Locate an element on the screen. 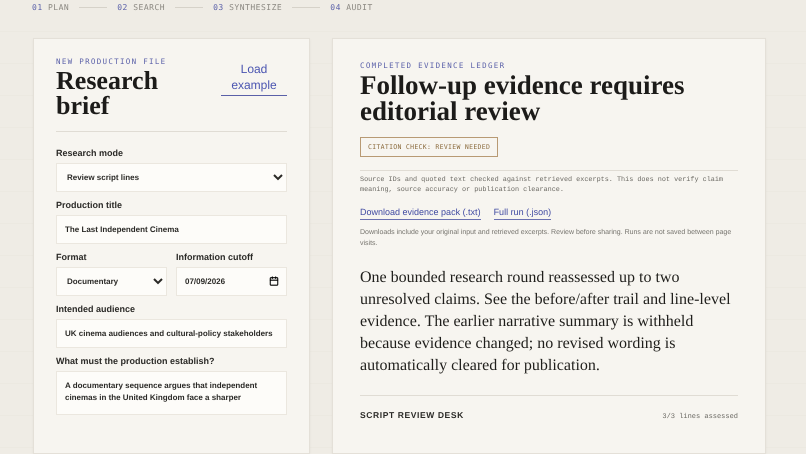 The height and width of the screenshot is (454, 806). card-title: Follow-up evidence requires editorial review is located at coordinates (523, 98).